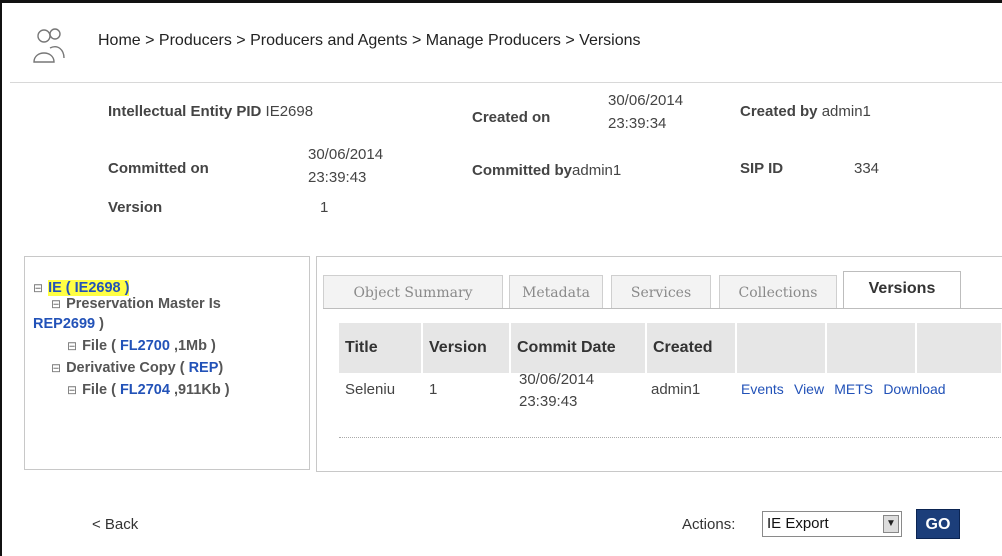 The height and width of the screenshot is (556, 1002). I want to click on committed-on-label: Committed on, so click(158, 168).